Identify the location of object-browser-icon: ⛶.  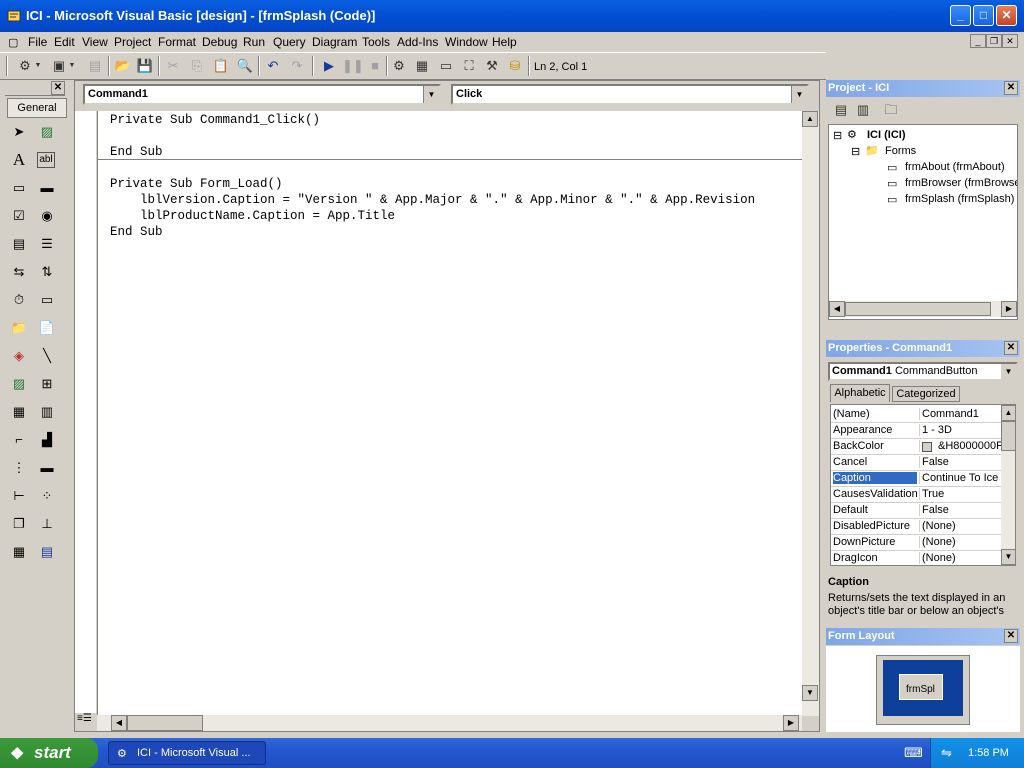
(469, 66).